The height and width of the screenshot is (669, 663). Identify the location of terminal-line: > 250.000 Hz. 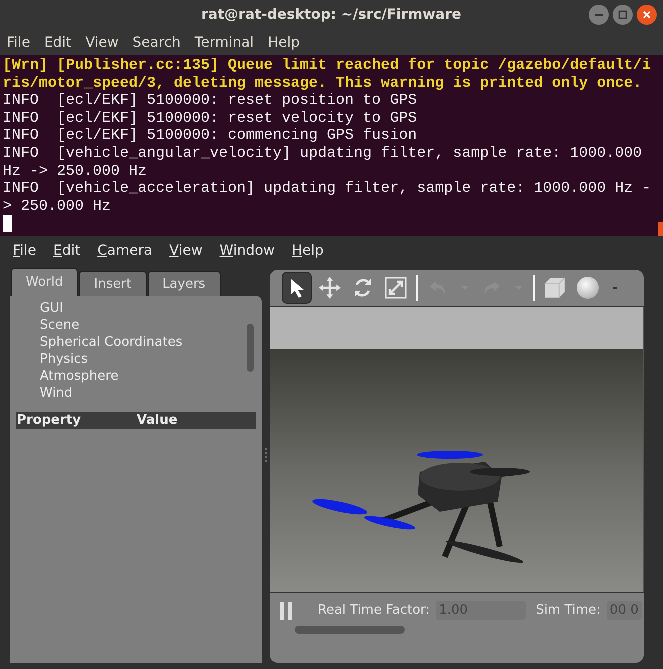
(57, 207).